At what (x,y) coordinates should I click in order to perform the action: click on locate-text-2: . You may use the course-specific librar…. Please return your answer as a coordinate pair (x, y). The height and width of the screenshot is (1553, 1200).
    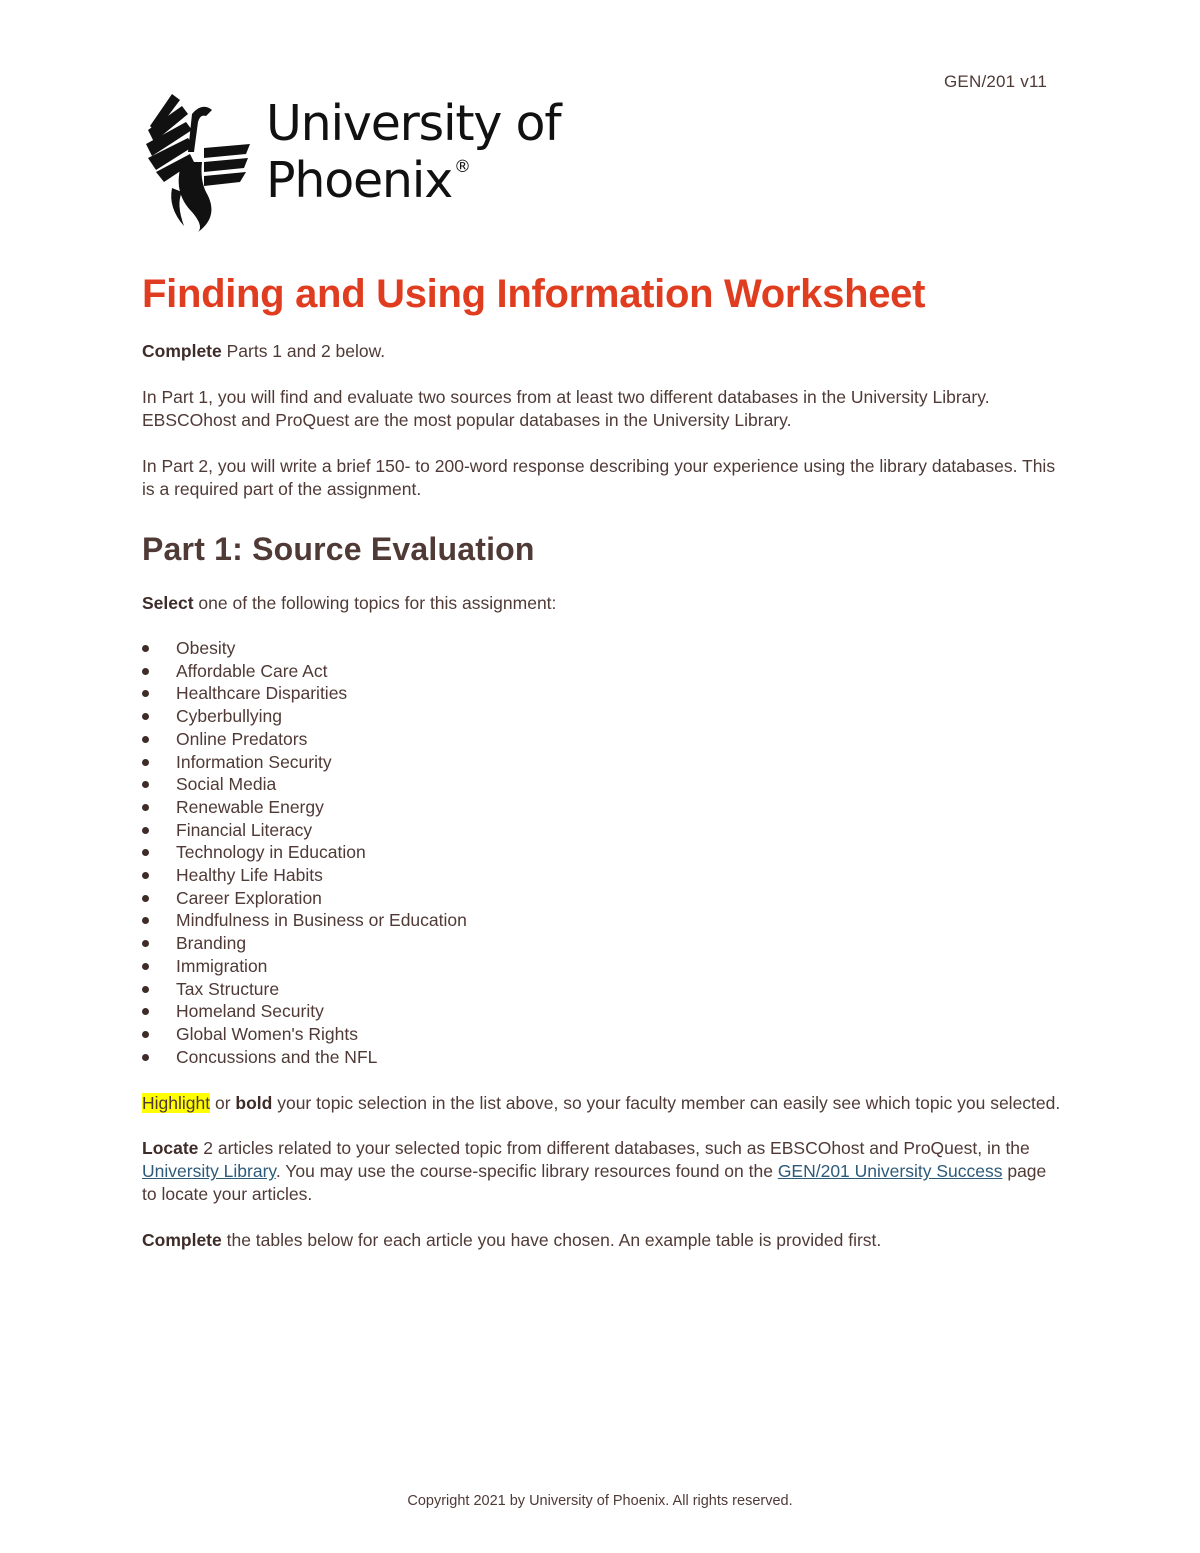
    Looking at the image, I should click on (526, 1171).